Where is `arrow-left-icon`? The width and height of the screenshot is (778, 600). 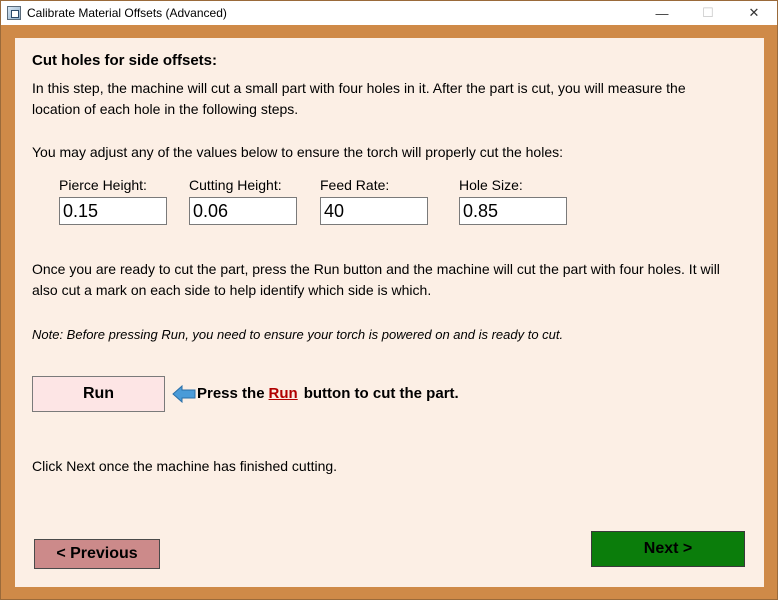
arrow-left-icon is located at coordinates (184, 394).